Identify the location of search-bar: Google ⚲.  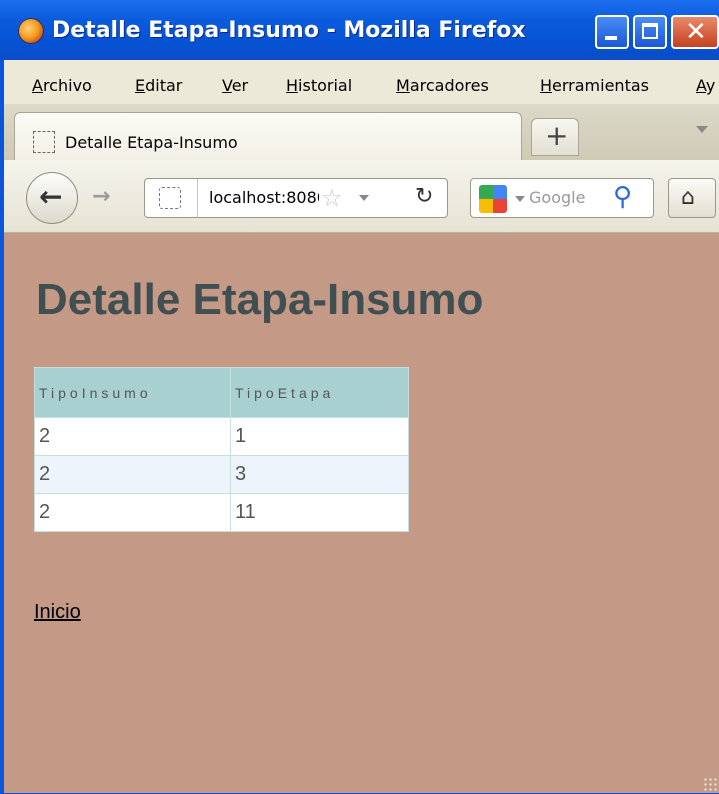
(562, 198).